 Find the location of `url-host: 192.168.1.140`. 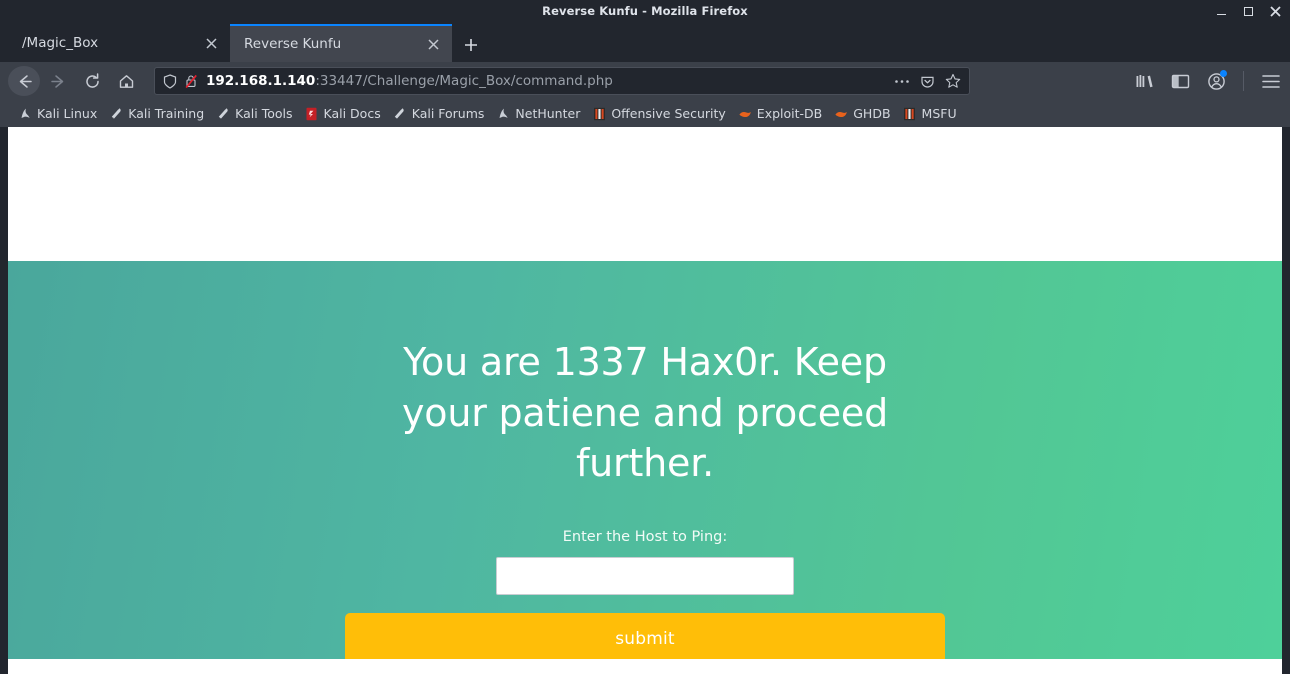

url-host: 192.168.1.140 is located at coordinates (261, 81).